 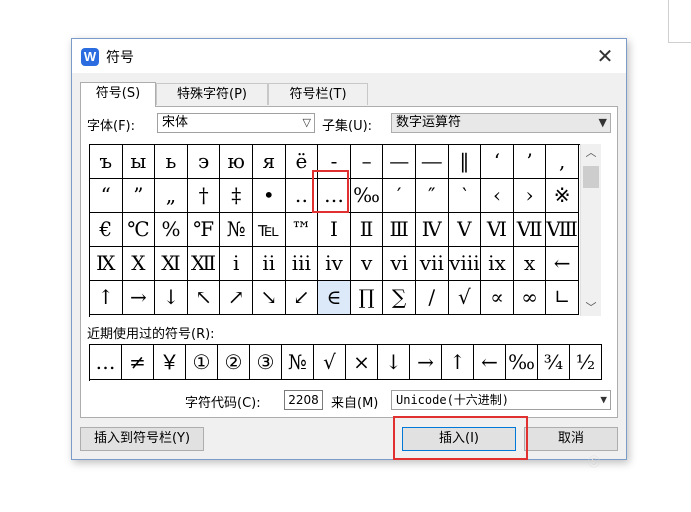 What do you see at coordinates (530, 264) in the screenshot?
I see `symbol-cell: ⅹ` at bounding box center [530, 264].